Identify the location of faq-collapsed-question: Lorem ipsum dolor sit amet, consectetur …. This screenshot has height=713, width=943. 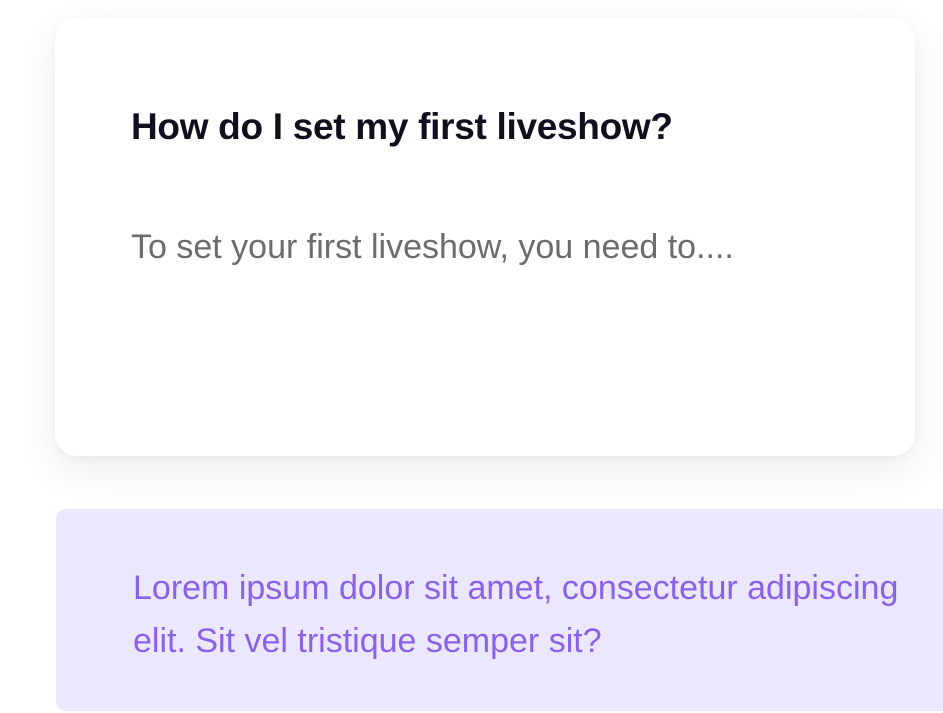
(523, 615).